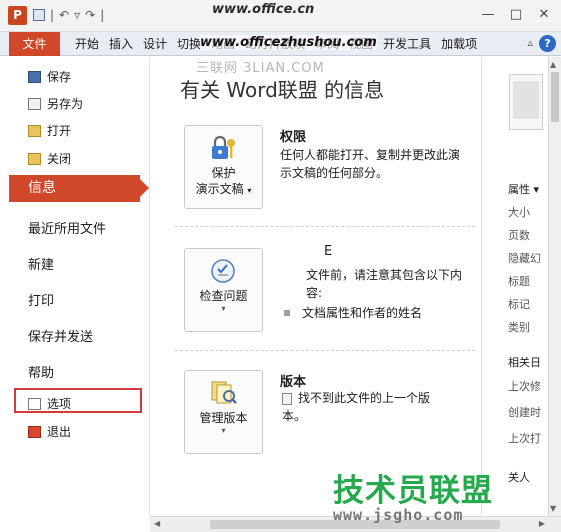  What do you see at coordinates (523, 189) in the screenshot?
I see `properties-header: 属性 ▾` at bounding box center [523, 189].